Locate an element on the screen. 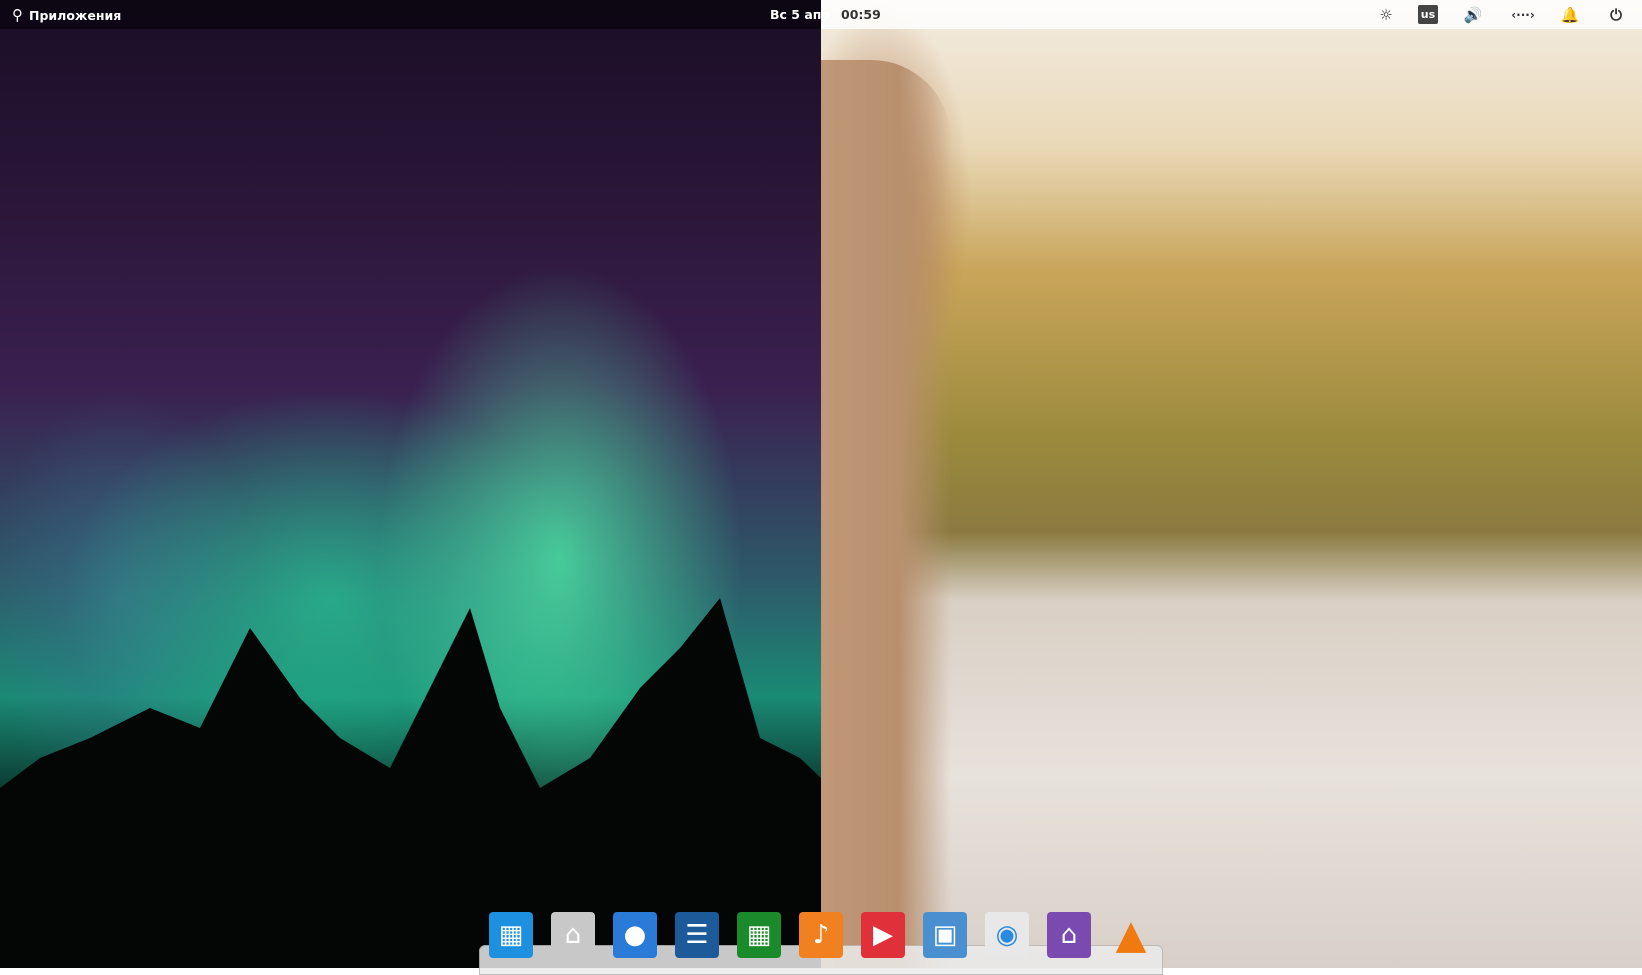  play-icon: ▶ is located at coordinates (883, 935).